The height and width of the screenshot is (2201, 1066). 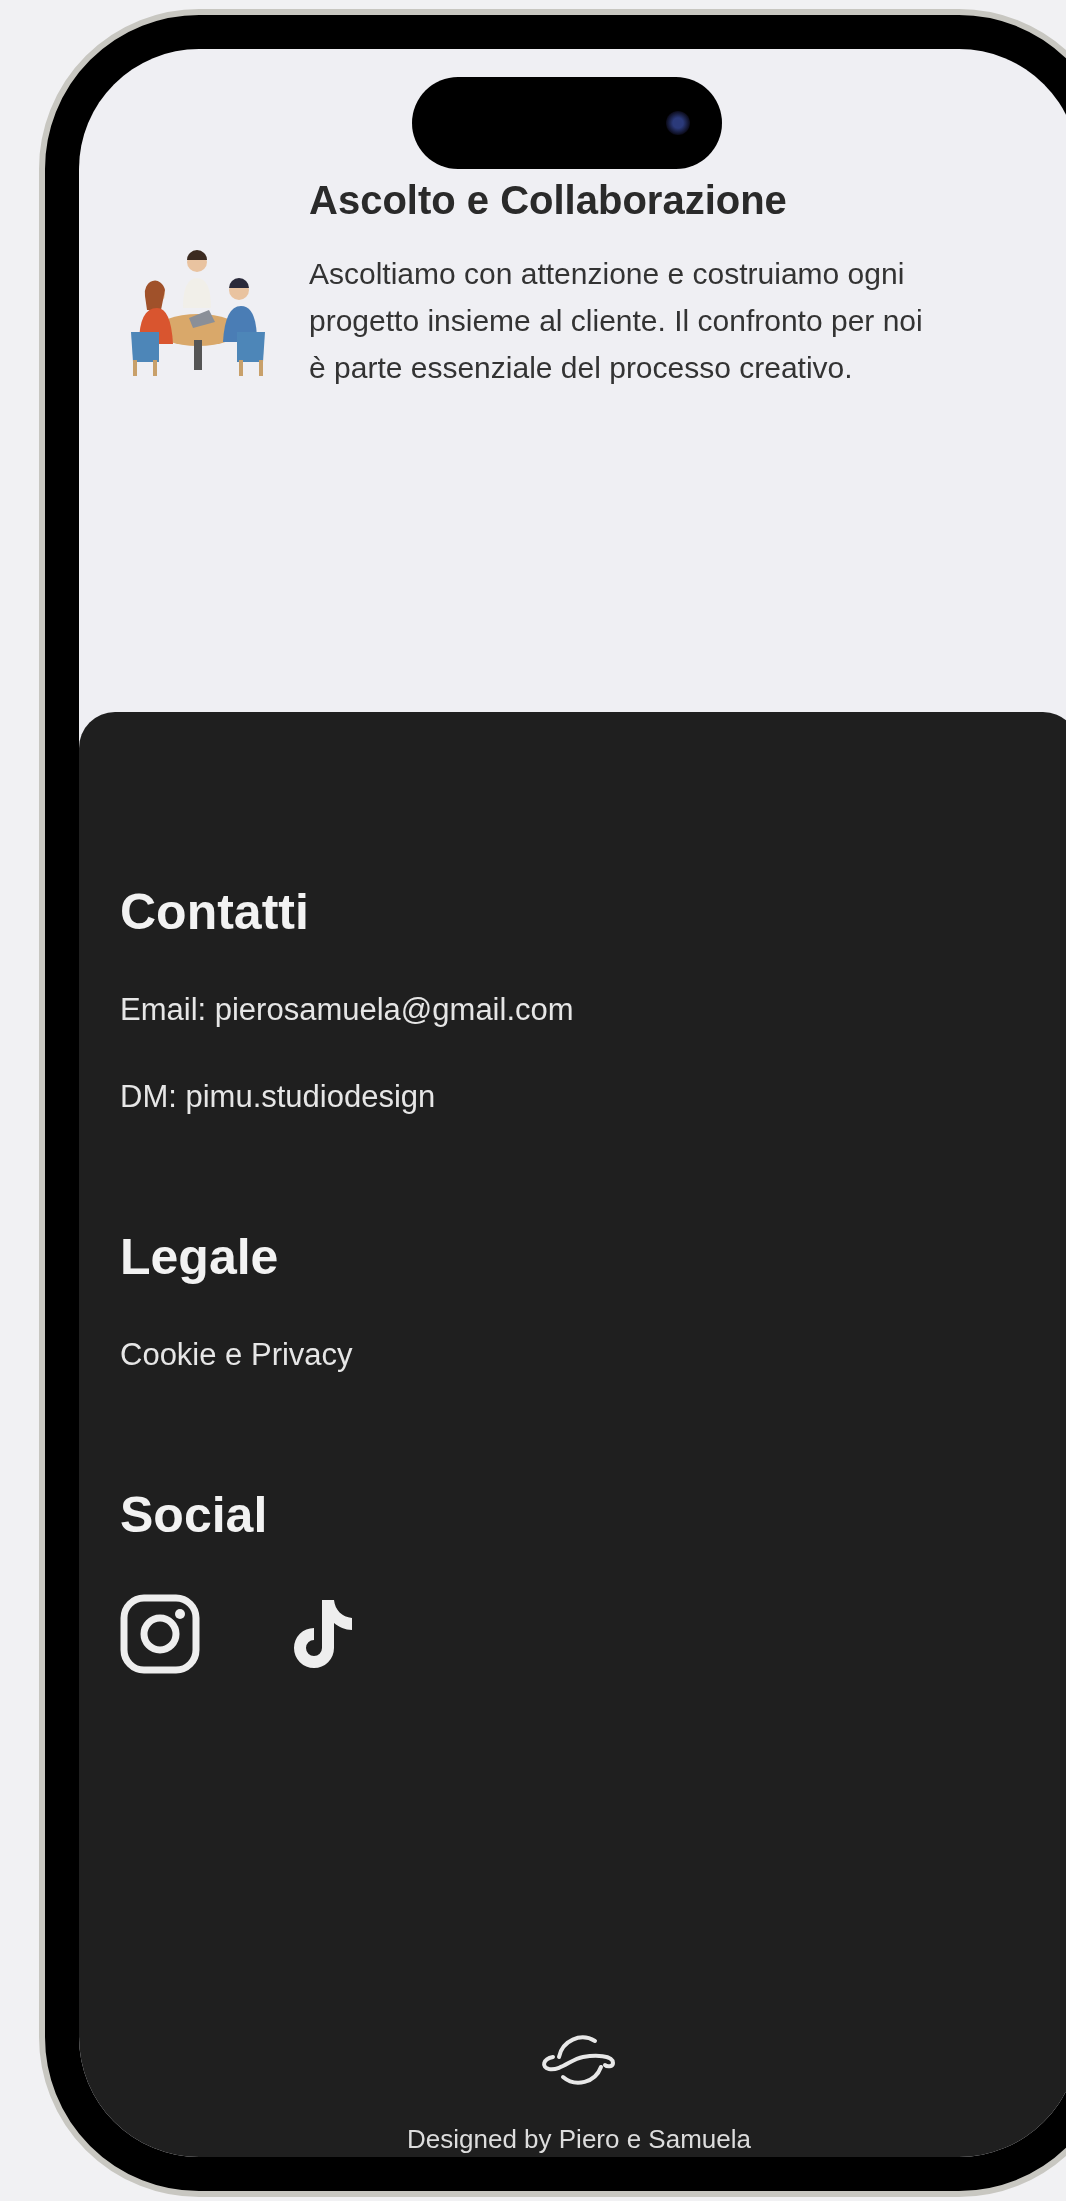 I want to click on footer-link: DM: pimu.studiodesign, so click(x=278, y=1097).